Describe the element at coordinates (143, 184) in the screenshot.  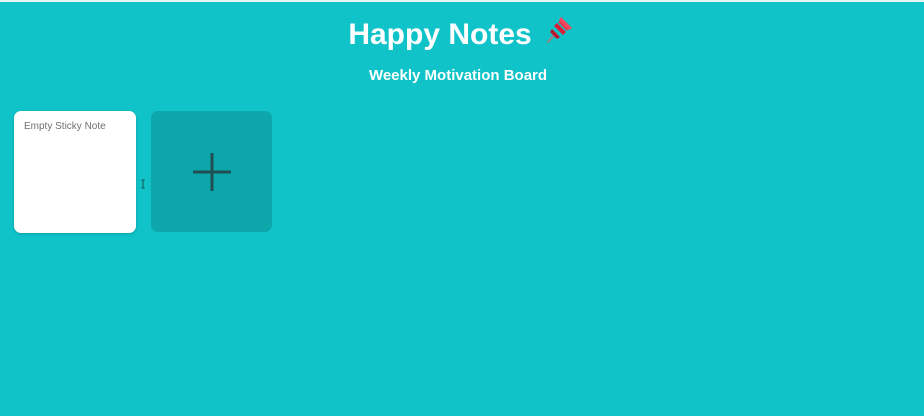
I see `text-cursor-icon` at that location.